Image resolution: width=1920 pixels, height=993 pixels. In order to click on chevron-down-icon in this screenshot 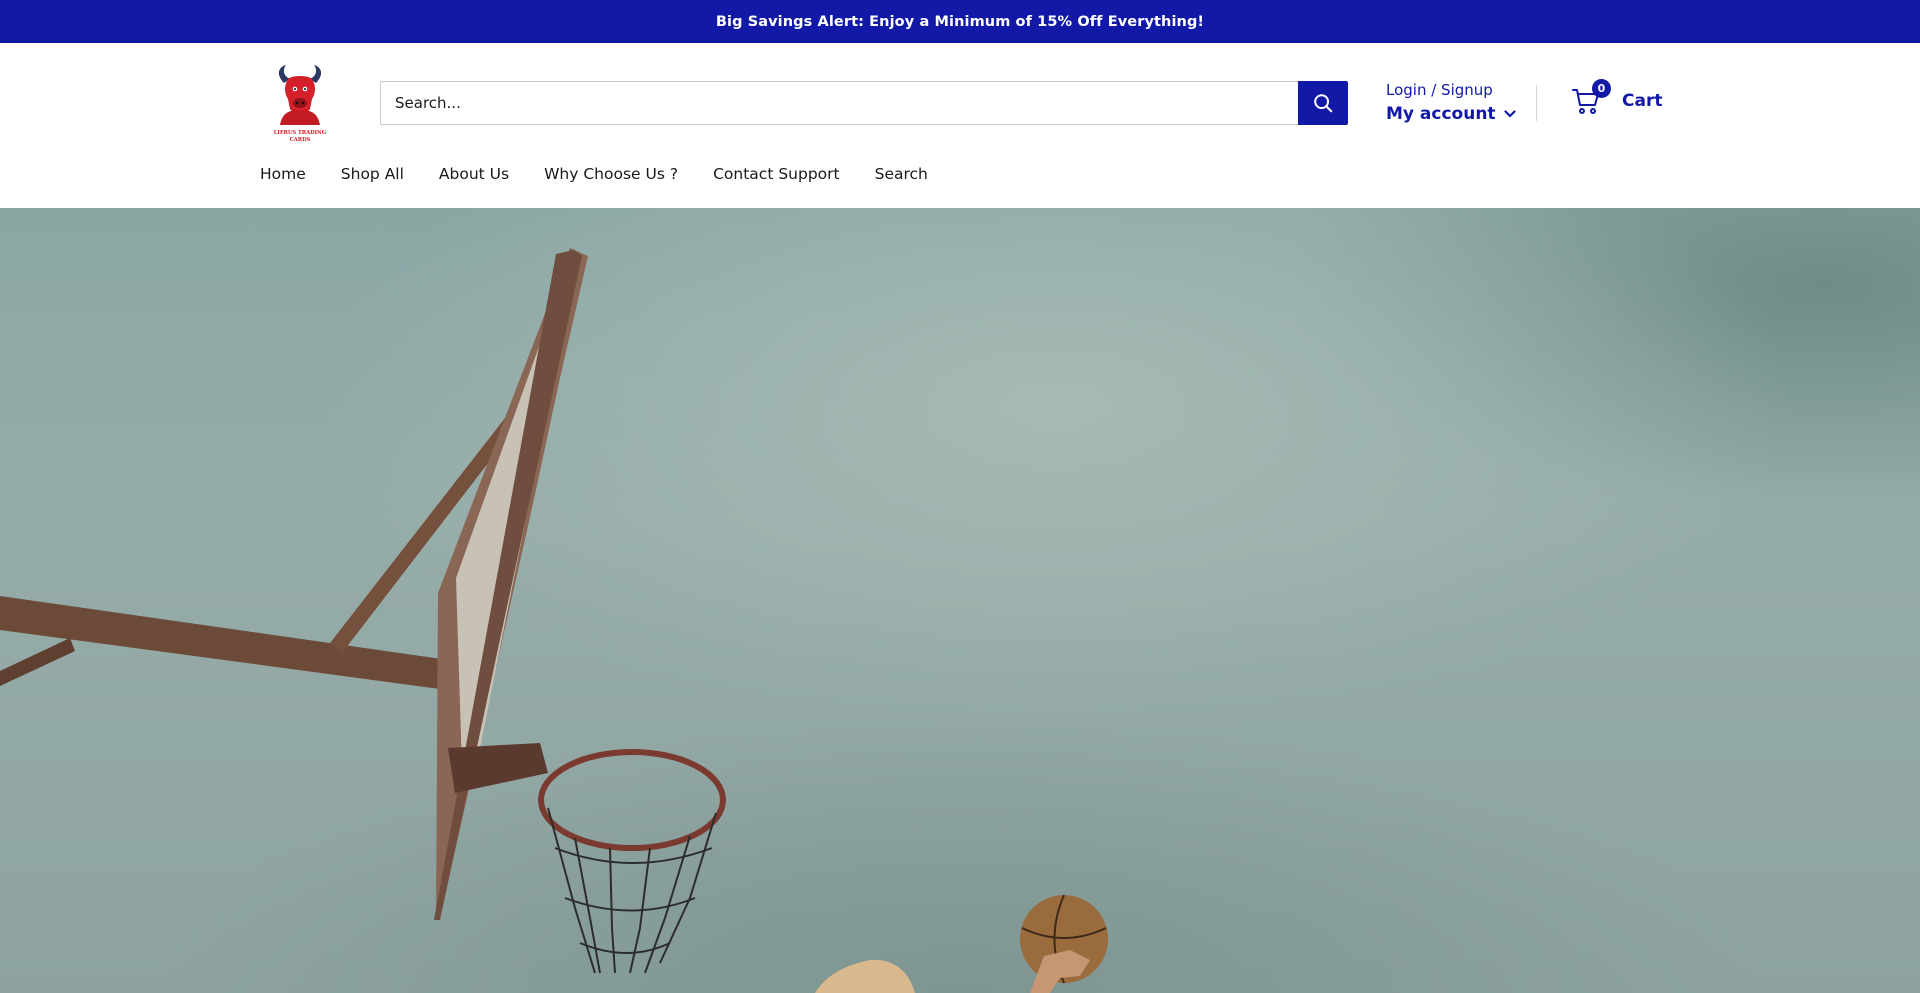, I will do `click(1509, 114)`.